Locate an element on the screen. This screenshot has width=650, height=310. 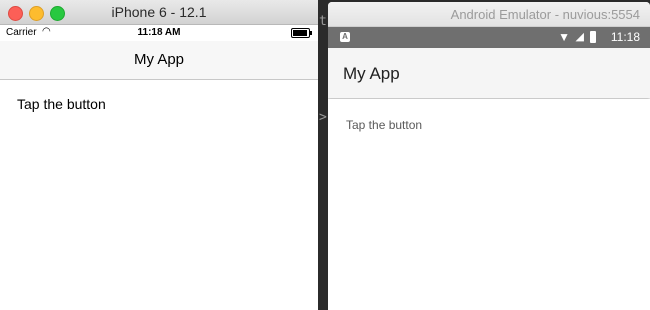
status-time: 11:18 AM is located at coordinates (159, 32).